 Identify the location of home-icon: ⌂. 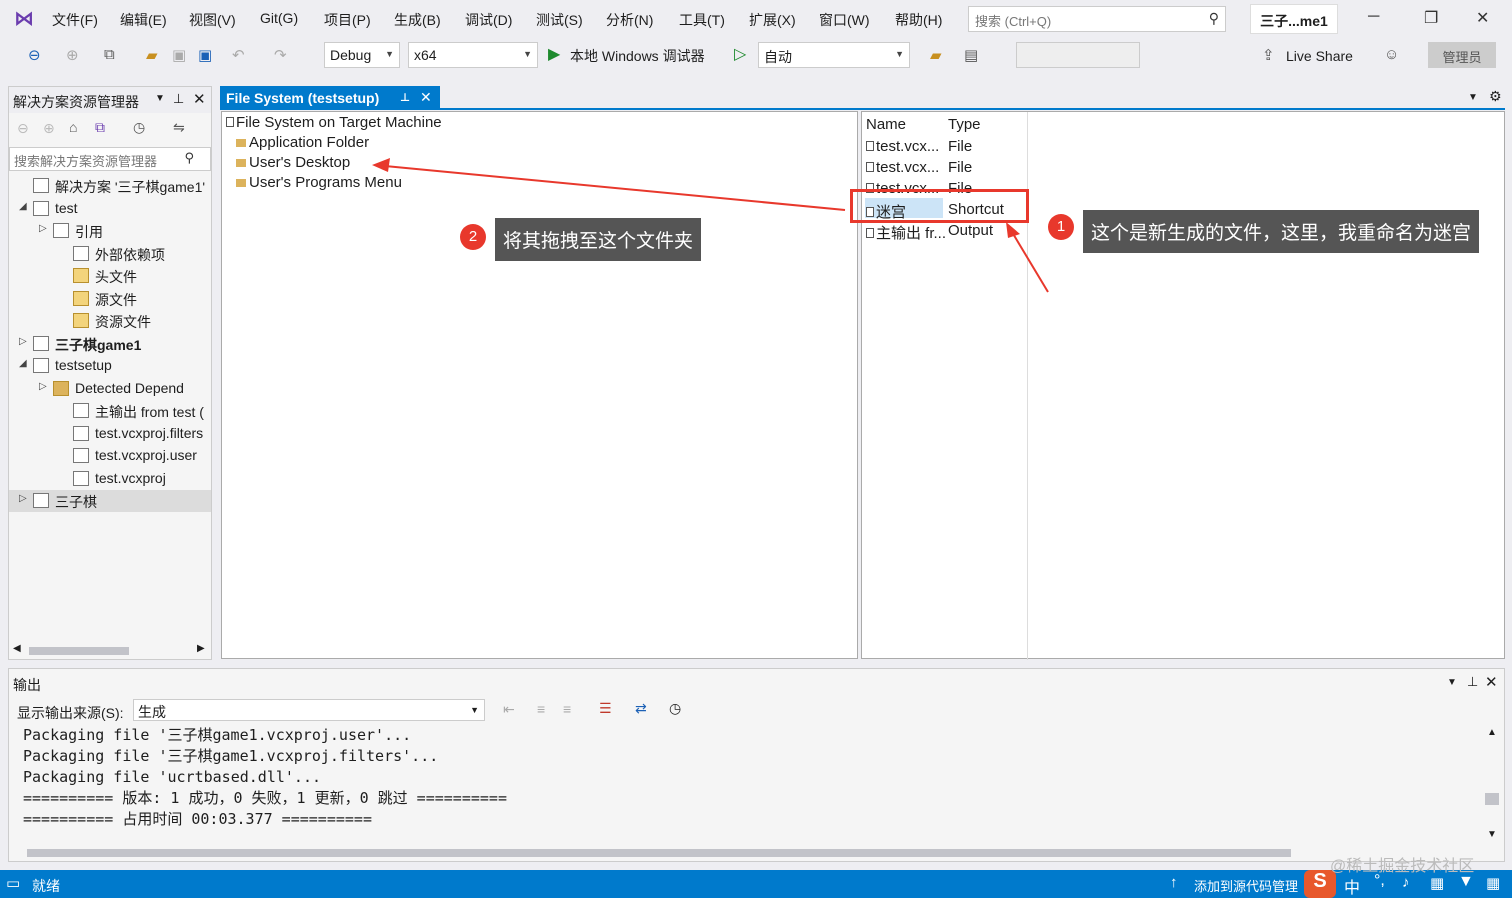
(73, 127).